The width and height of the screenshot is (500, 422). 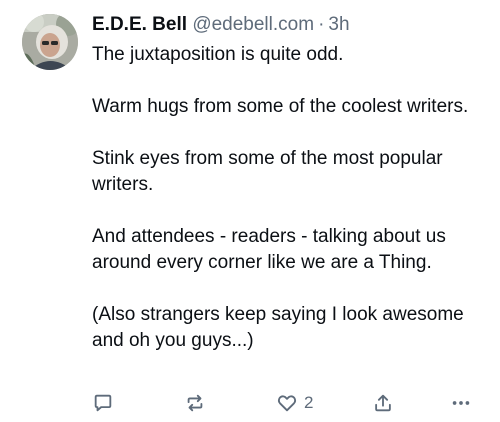 I want to click on speech-bubble-icon, so click(x=103, y=403).